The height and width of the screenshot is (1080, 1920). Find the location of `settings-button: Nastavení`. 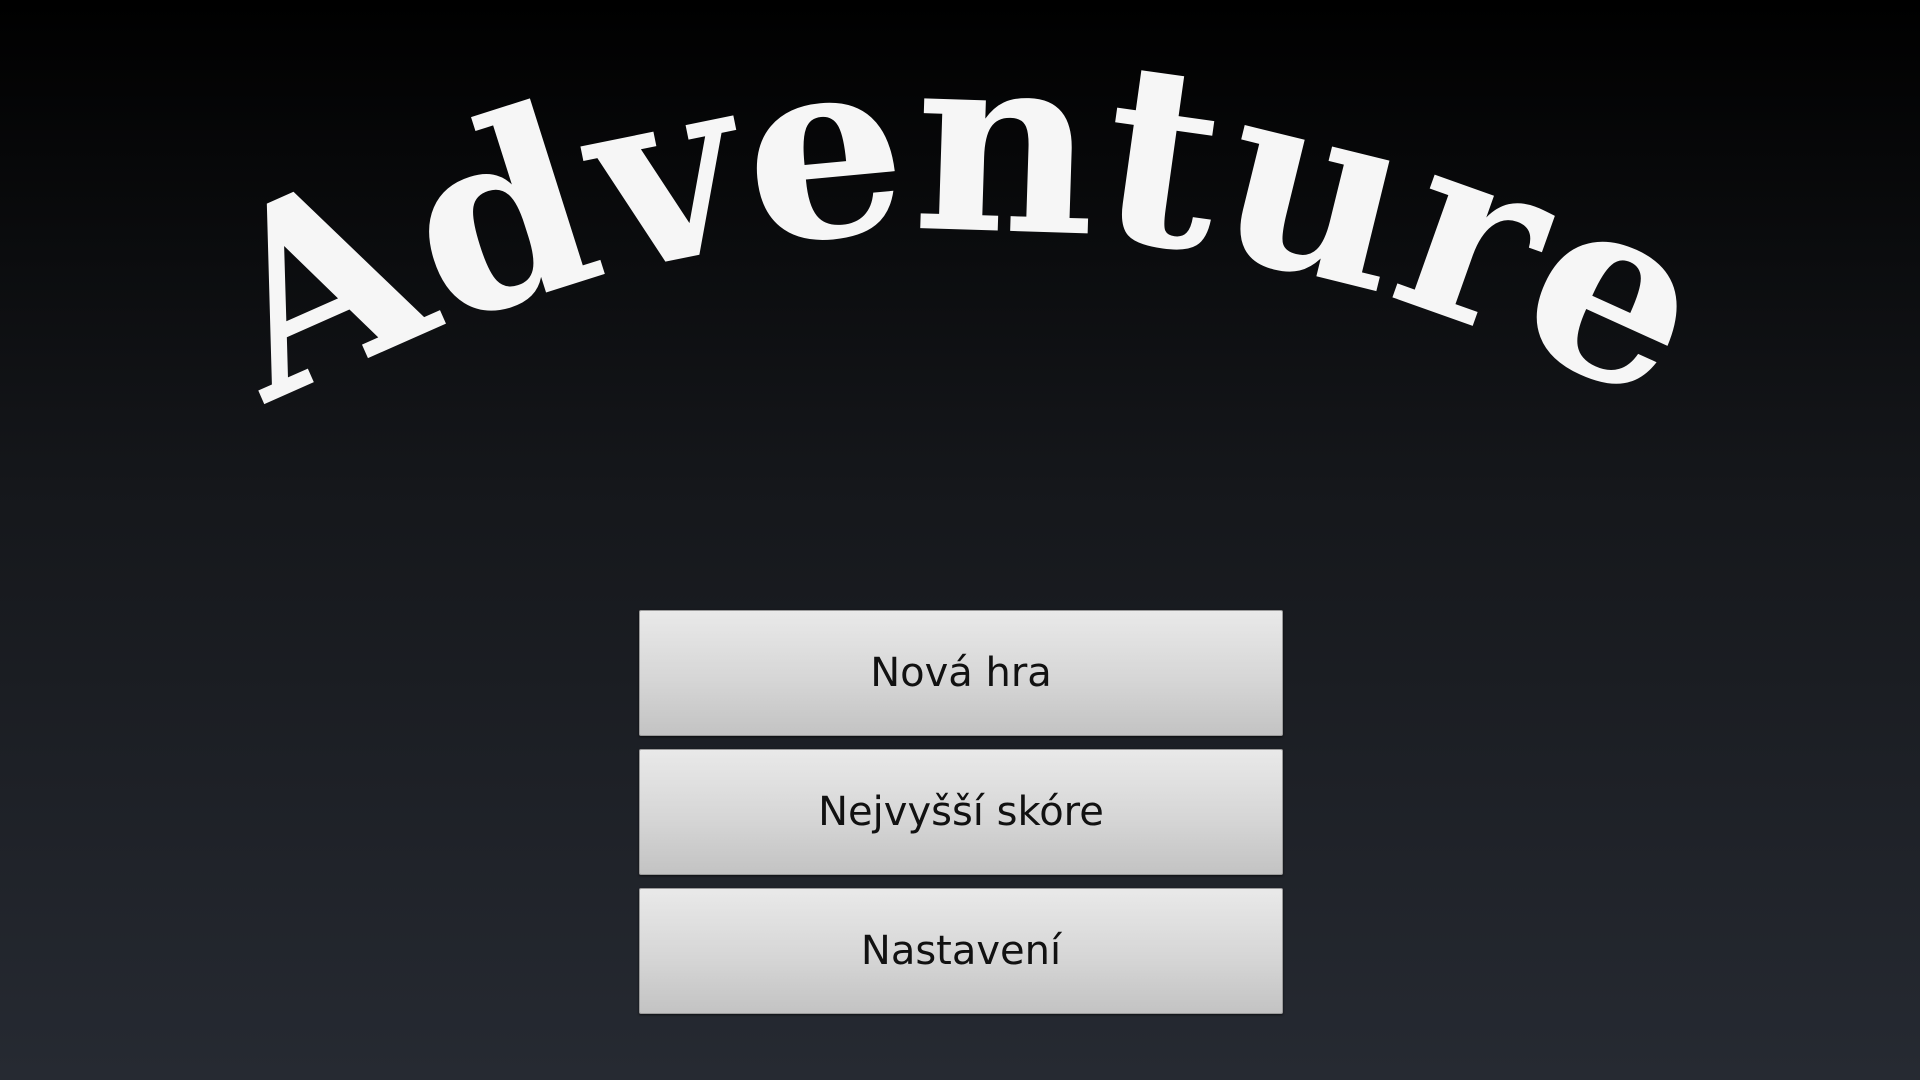

settings-button: Nastavení is located at coordinates (961, 951).